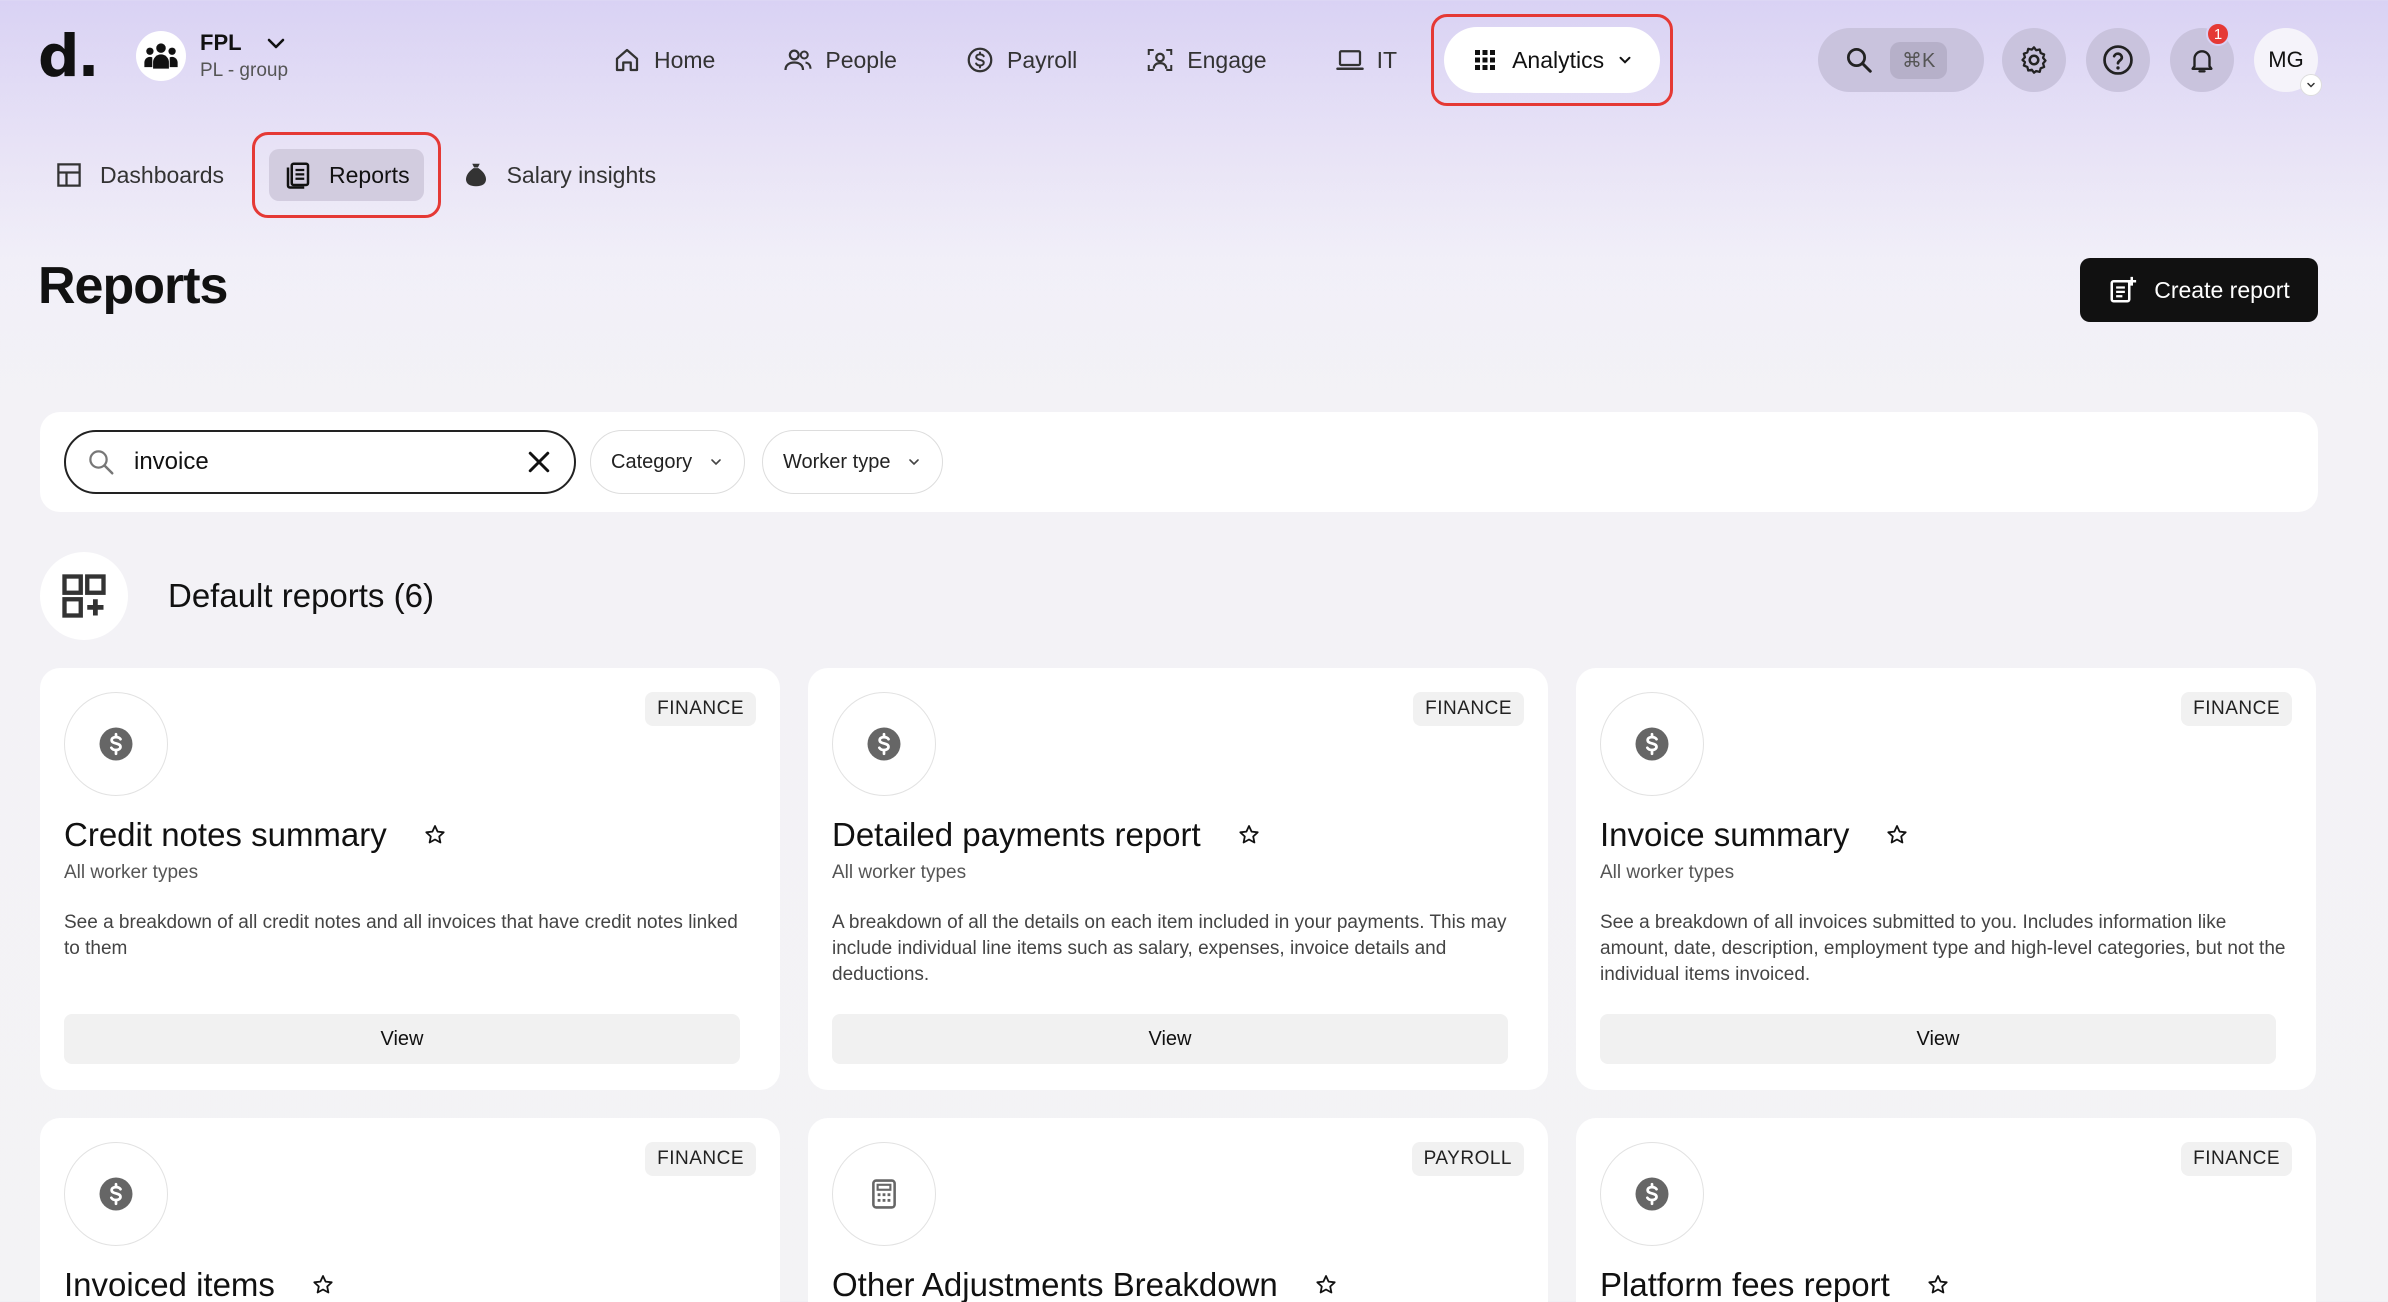 The image size is (2388, 1302). I want to click on nav-home-label: Home, so click(685, 59).